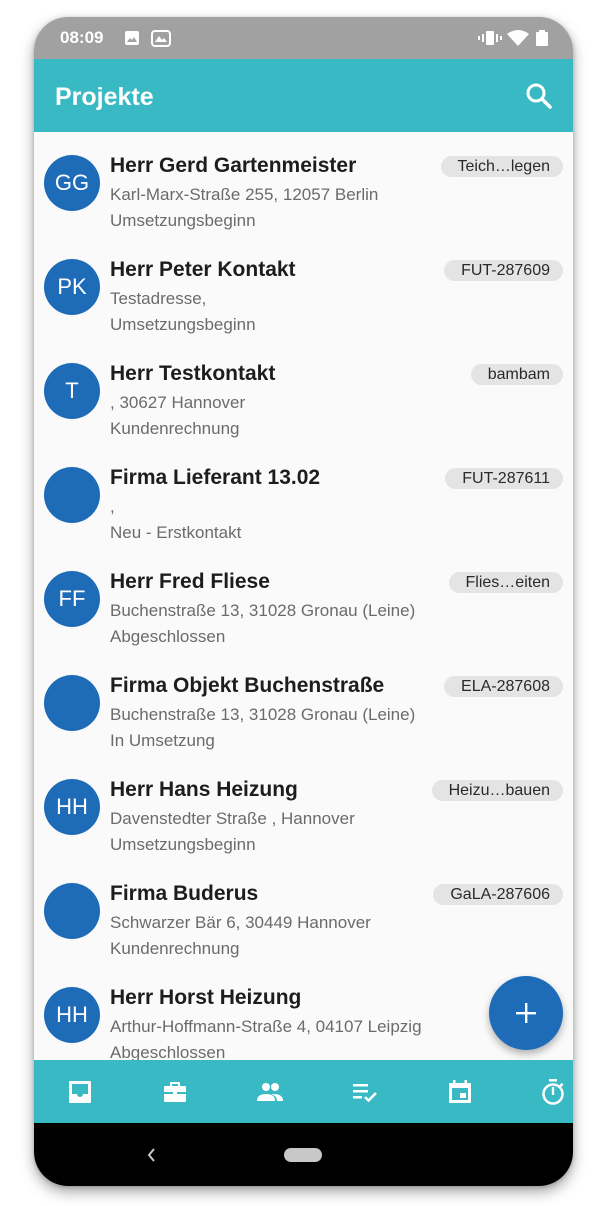  Describe the element at coordinates (270, 1092) in the screenshot. I see `people-icon` at that location.